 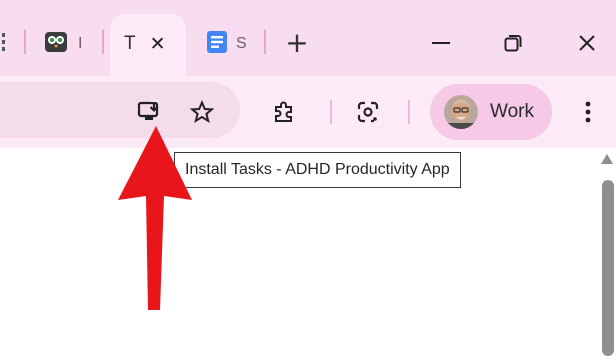 I want to click on extensions-icon, so click(x=283, y=111).